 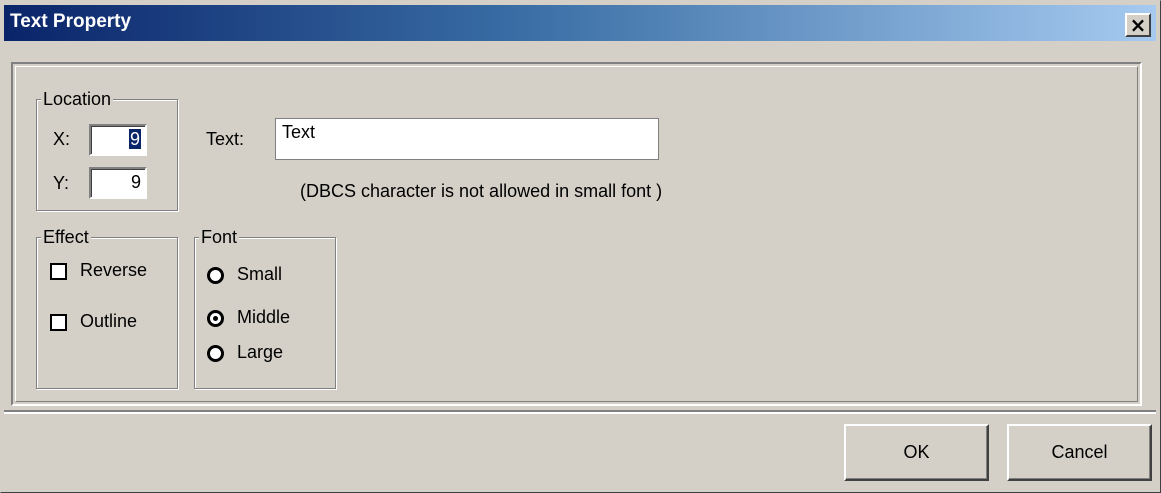 What do you see at coordinates (77, 99) in the screenshot?
I see `location-legend: Location` at bounding box center [77, 99].